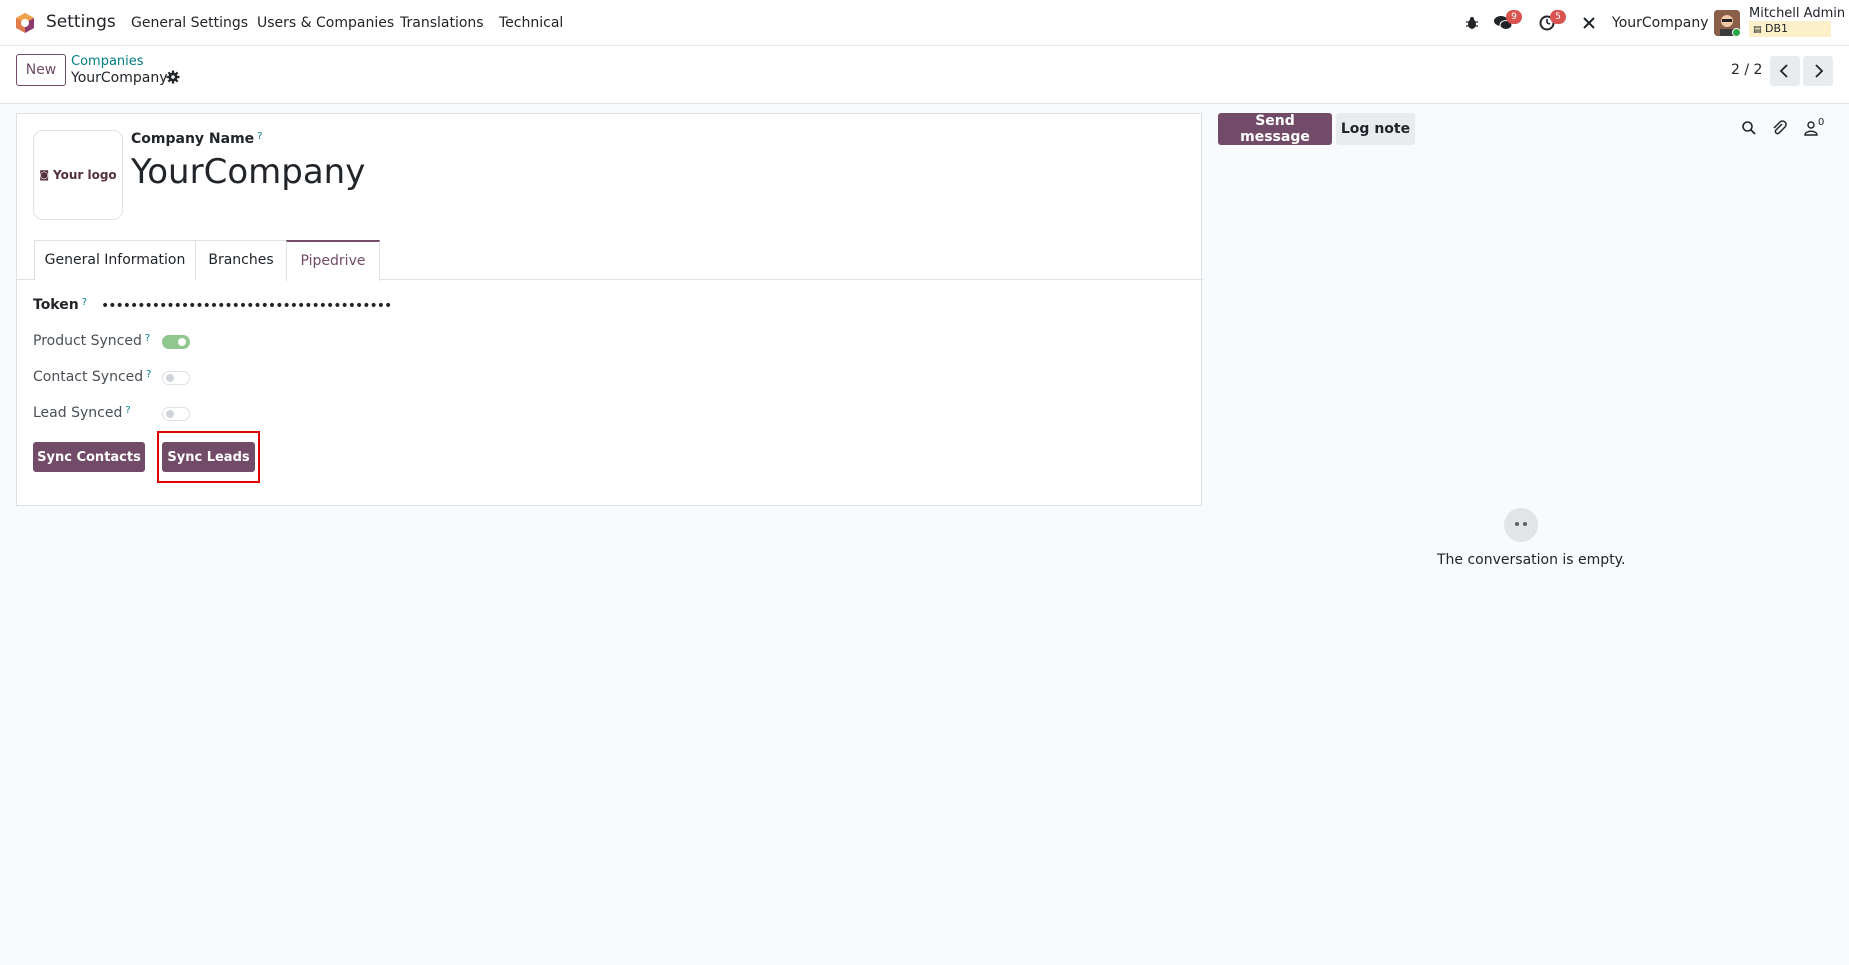  What do you see at coordinates (1558, 17) in the screenshot?
I see `activities-badge: 5` at bounding box center [1558, 17].